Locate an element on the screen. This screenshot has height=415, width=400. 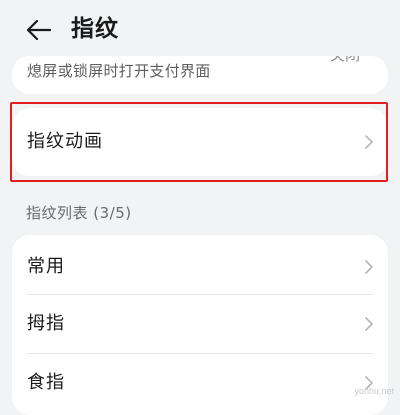
back-button is located at coordinates (39, 30).